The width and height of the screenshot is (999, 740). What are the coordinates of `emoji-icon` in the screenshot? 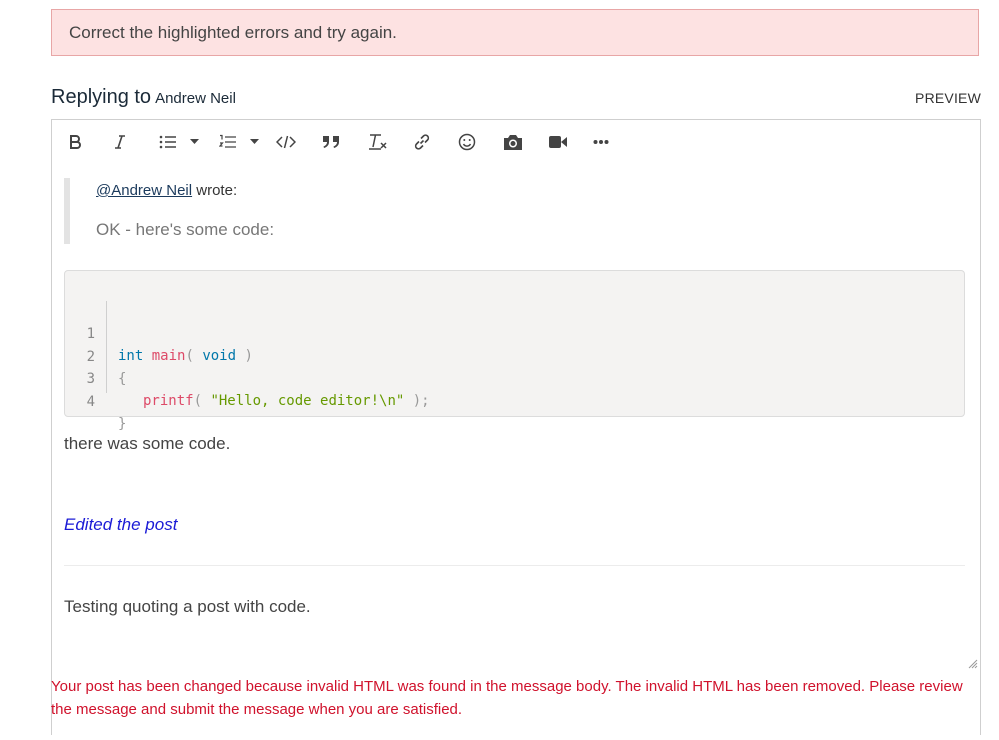 It's located at (467, 142).